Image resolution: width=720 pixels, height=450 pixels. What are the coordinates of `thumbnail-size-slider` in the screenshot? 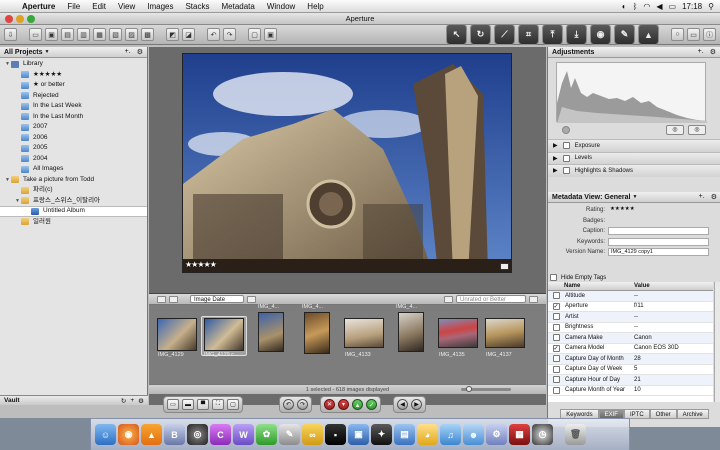 It's located at (486, 389).